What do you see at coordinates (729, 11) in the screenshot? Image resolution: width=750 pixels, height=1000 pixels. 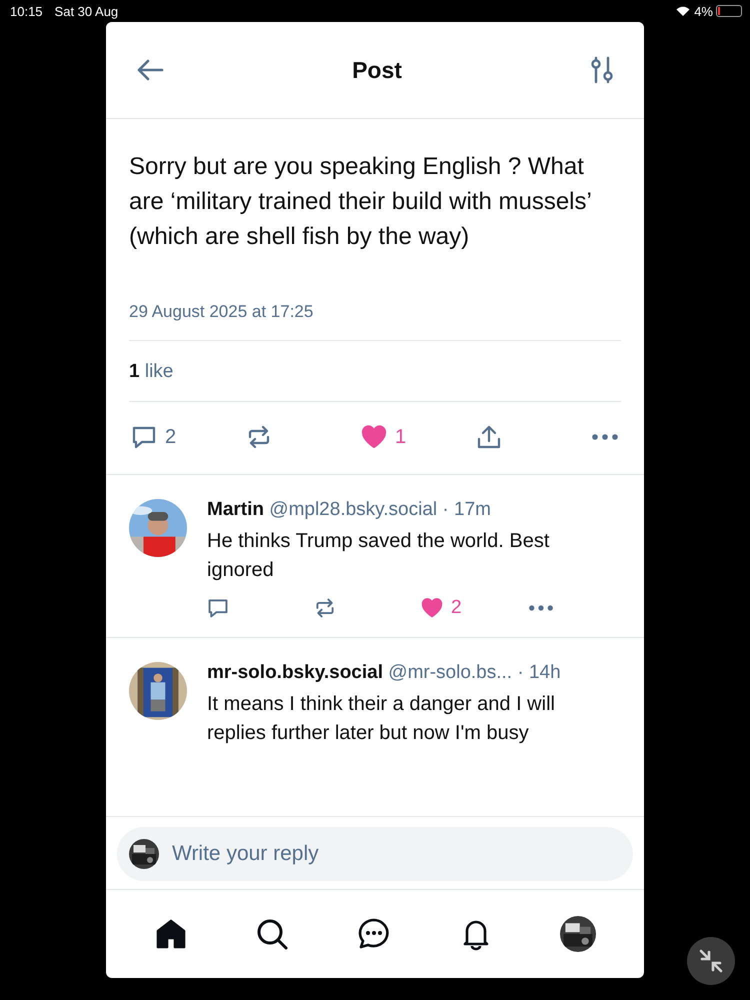 I see `battery-icon` at bounding box center [729, 11].